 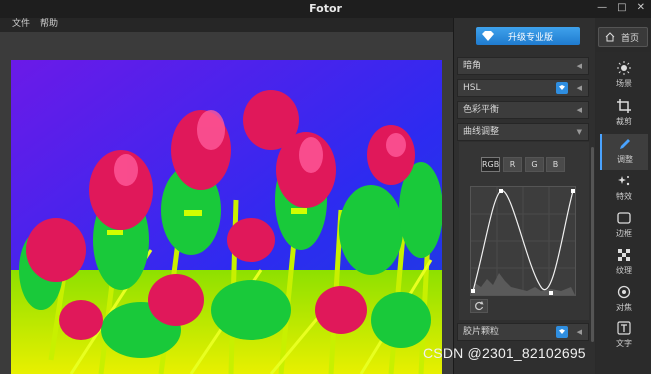 I want to click on home-icon, so click(x=610, y=37).